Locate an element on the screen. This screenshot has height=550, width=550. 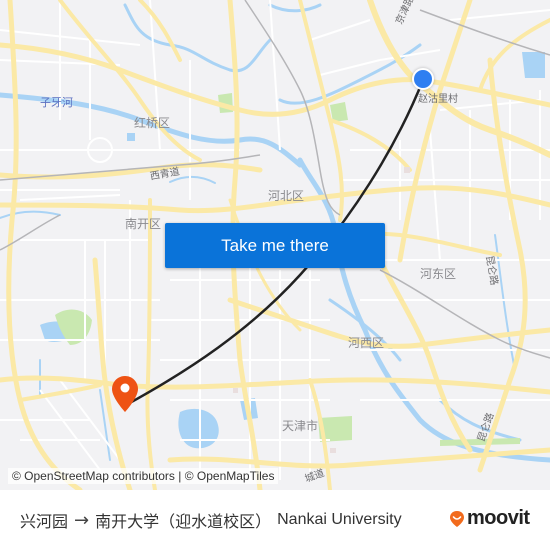
map-label-nankai: 南开区 is located at coordinates (143, 224).